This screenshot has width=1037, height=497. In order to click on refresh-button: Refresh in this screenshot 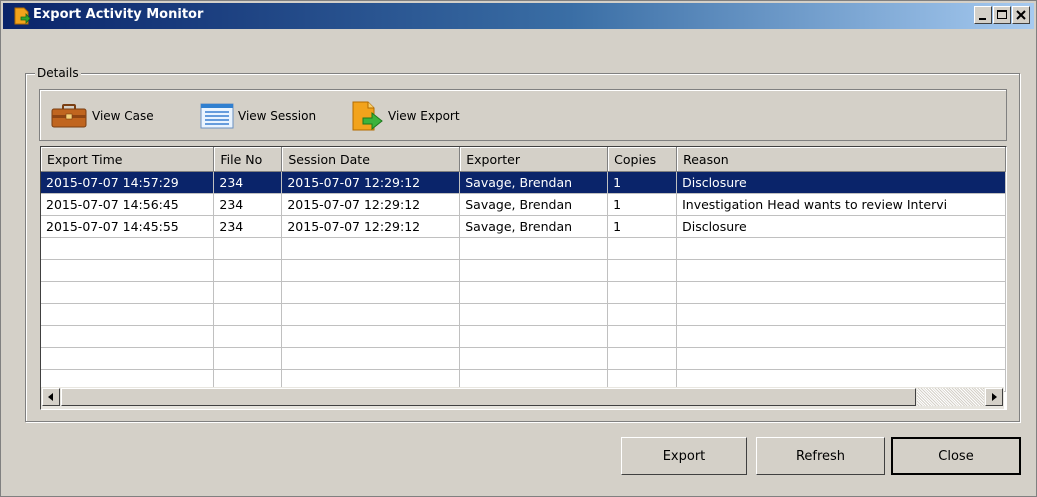, I will do `click(820, 456)`.